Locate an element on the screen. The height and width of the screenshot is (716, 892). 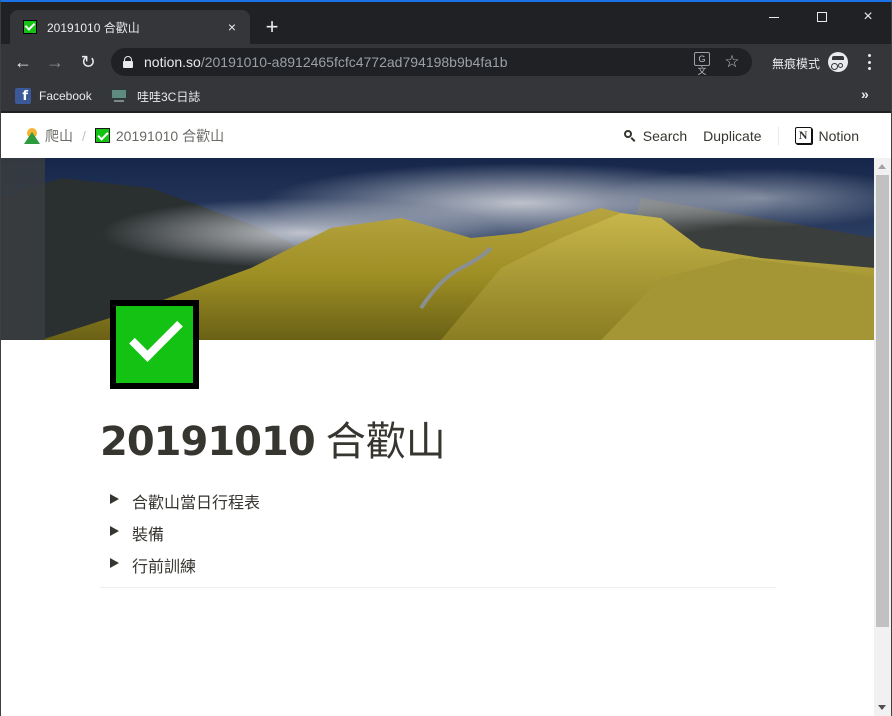
page-icon-check is located at coordinates (154, 344).